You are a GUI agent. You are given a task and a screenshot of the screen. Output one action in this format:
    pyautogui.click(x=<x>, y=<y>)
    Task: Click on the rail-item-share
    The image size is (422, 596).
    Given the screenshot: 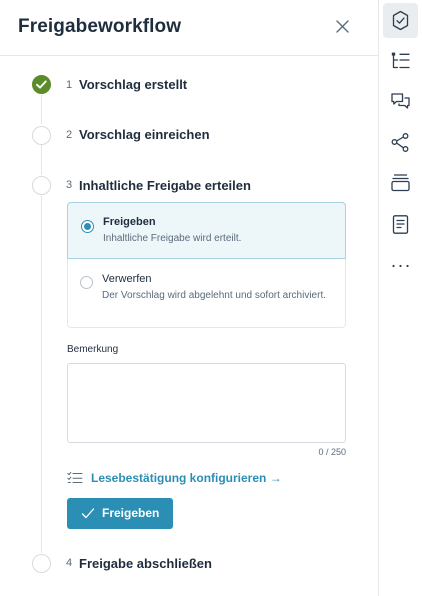 What is the action you would take?
    pyautogui.click(x=400, y=142)
    